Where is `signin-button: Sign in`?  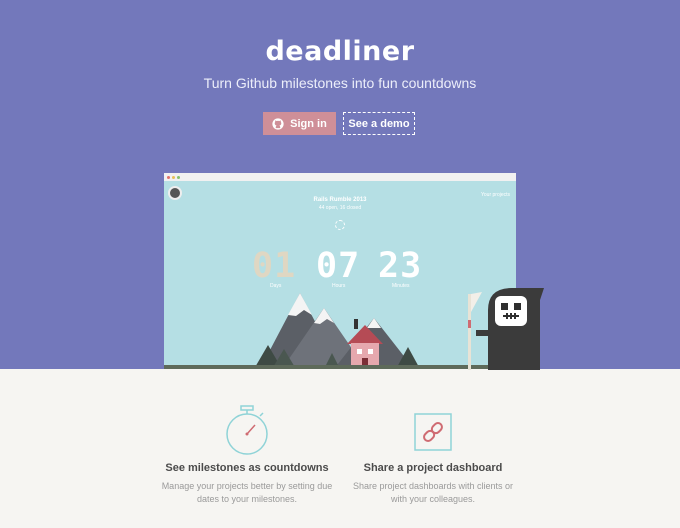 signin-button: Sign in is located at coordinates (299, 123).